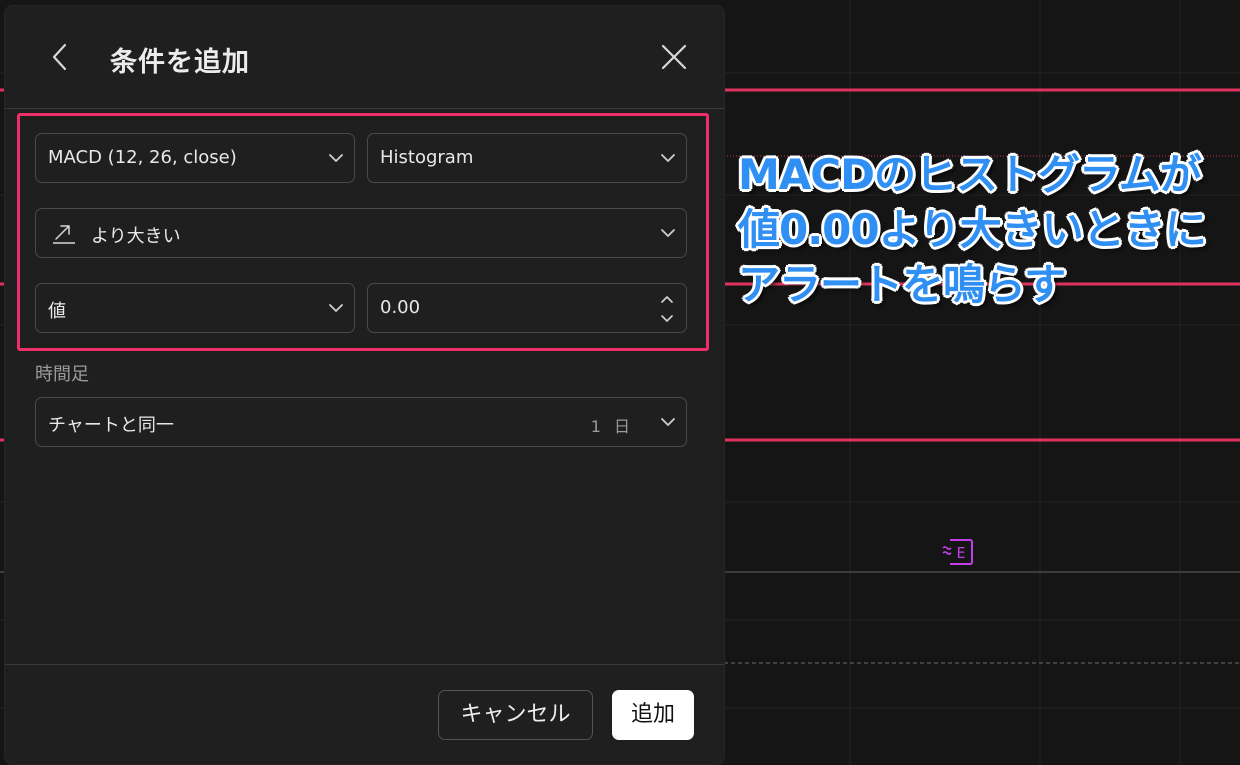 The width and height of the screenshot is (1240, 765). Describe the element at coordinates (60, 57) in the screenshot. I see `chevron-left-icon` at that location.